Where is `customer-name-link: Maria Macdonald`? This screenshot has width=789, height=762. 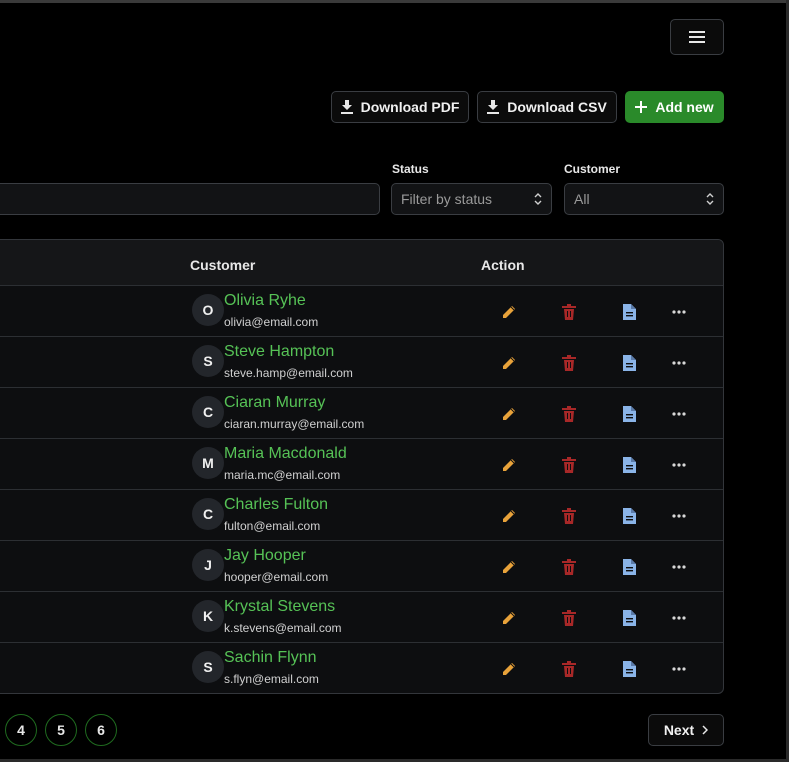
customer-name-link: Maria Macdonald is located at coordinates (285, 454).